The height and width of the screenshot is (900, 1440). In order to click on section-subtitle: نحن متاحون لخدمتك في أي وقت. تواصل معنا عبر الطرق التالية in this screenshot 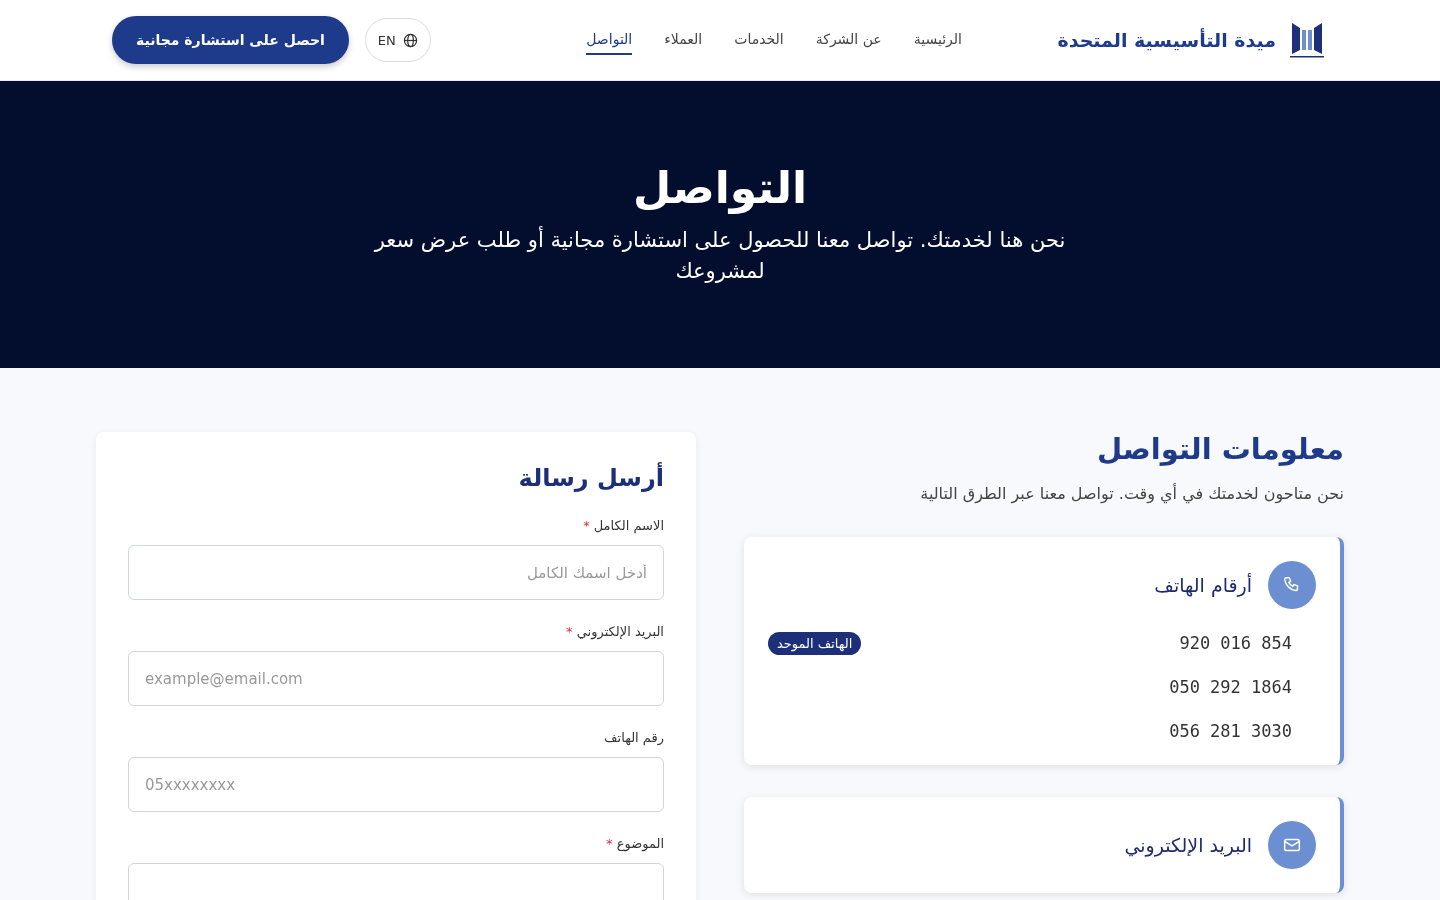, I will do `click(1131, 493)`.